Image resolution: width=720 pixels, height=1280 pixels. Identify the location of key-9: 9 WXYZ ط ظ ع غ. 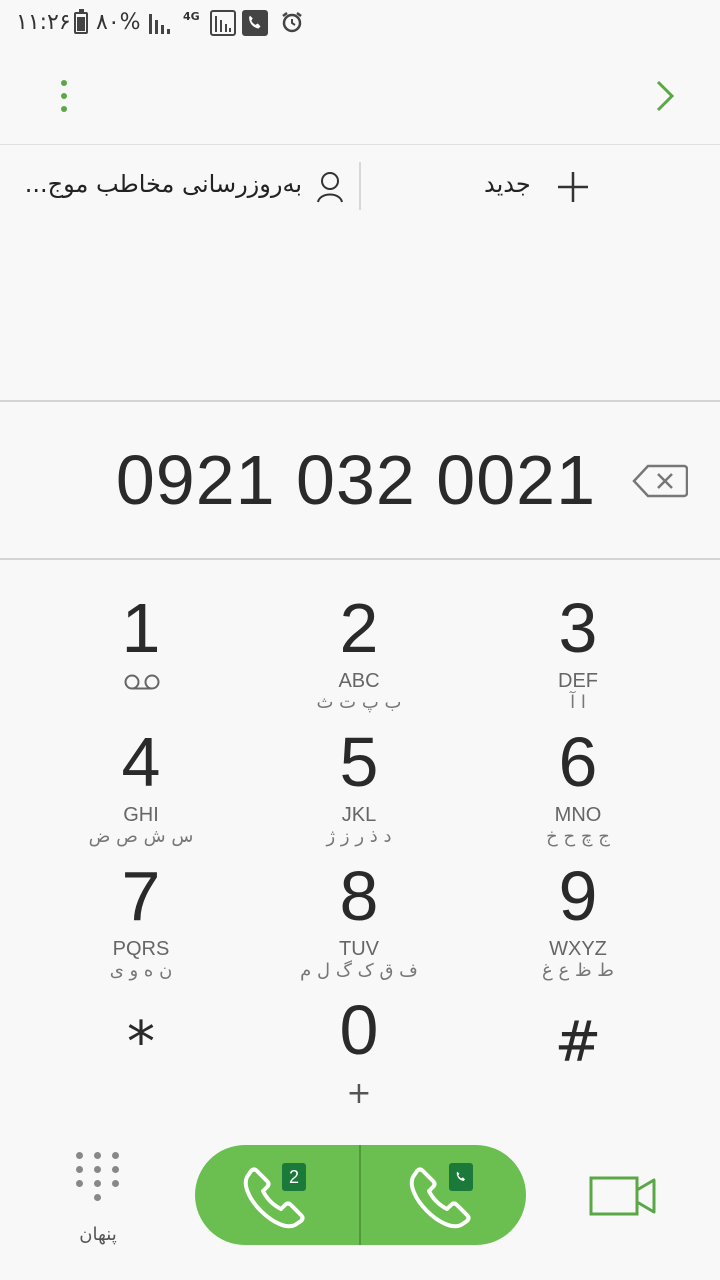
(578, 923).